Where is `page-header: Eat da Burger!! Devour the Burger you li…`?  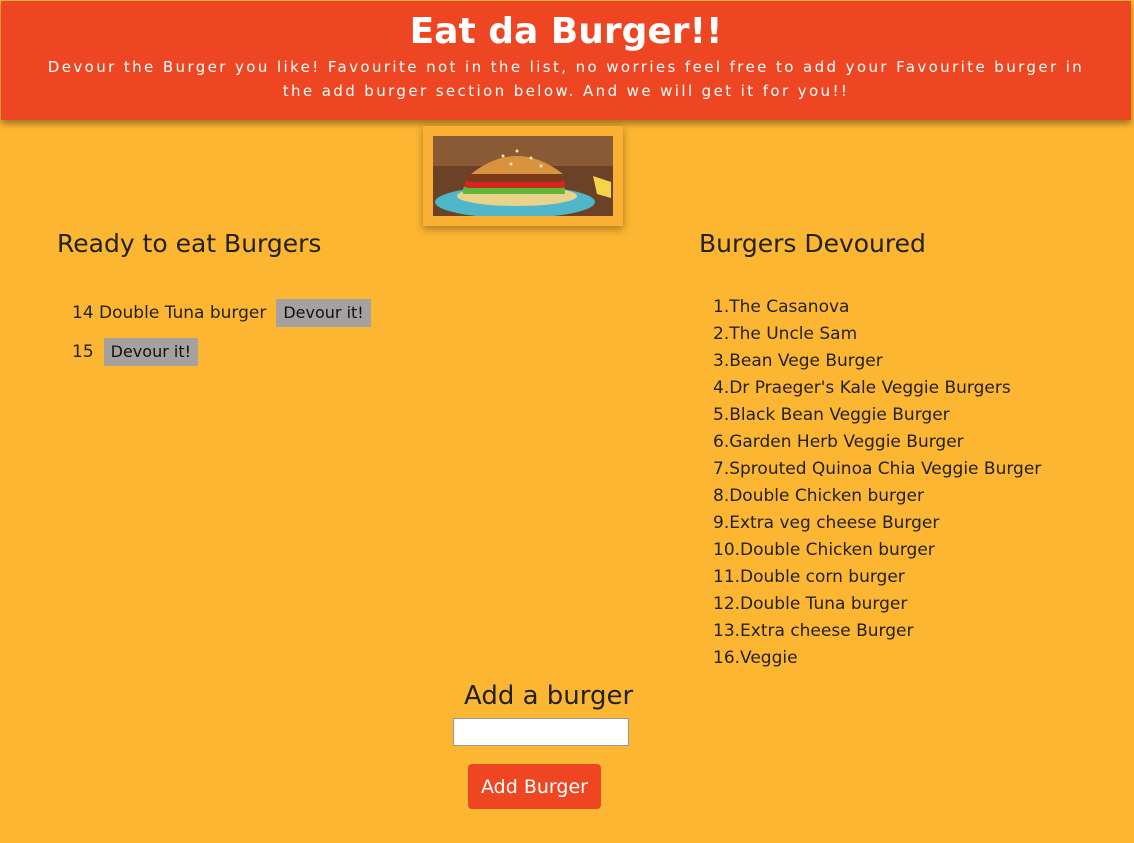
page-header: Eat da Burger!! Devour the Burger you li… is located at coordinates (566, 60).